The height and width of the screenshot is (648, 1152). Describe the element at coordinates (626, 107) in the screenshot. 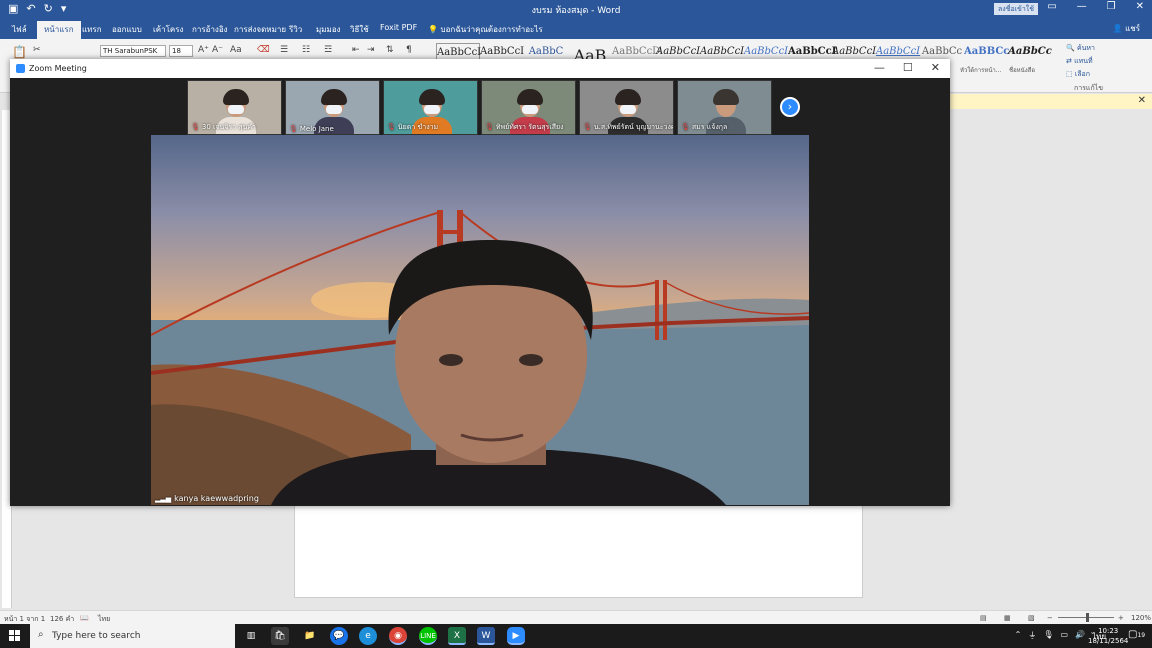

I see `participant-thumbnail: 🎙 น.ส.ทิพย์รัตน์ บุญมานะวงศ์` at that location.